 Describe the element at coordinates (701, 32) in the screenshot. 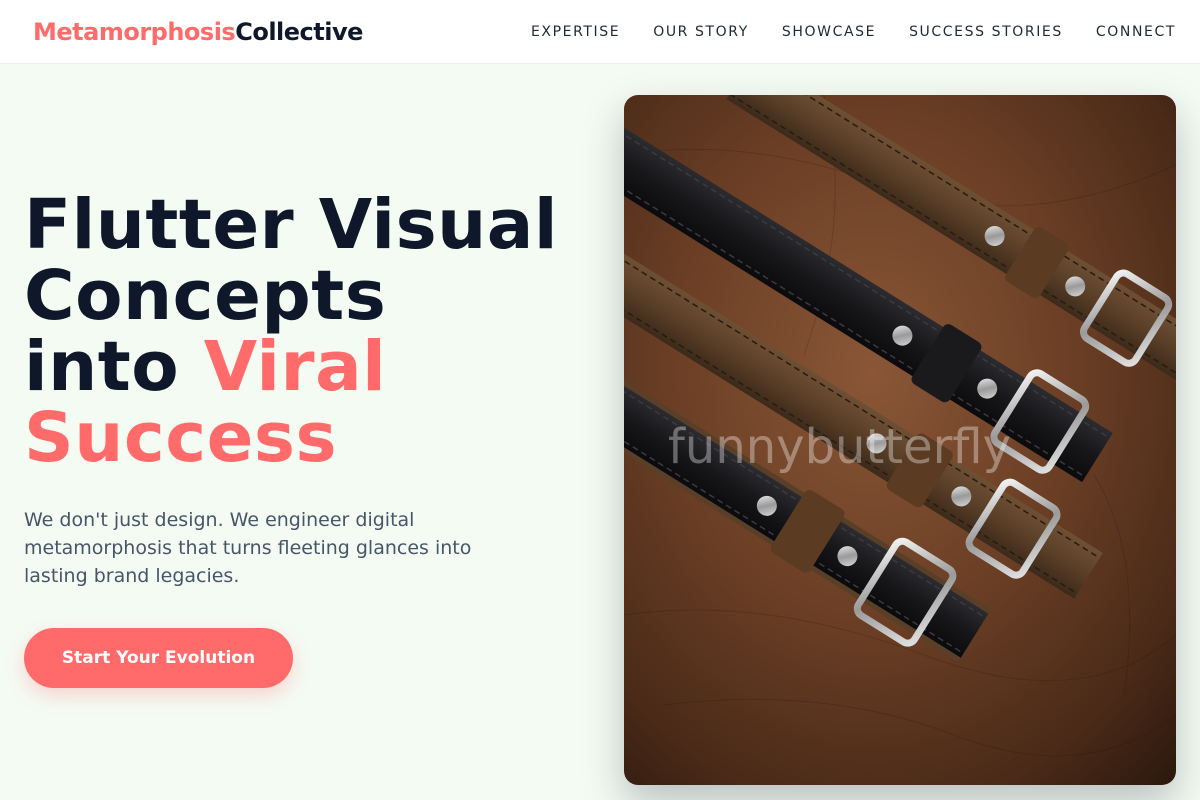

I see `nav-item-our-story: OUR STORY` at that location.